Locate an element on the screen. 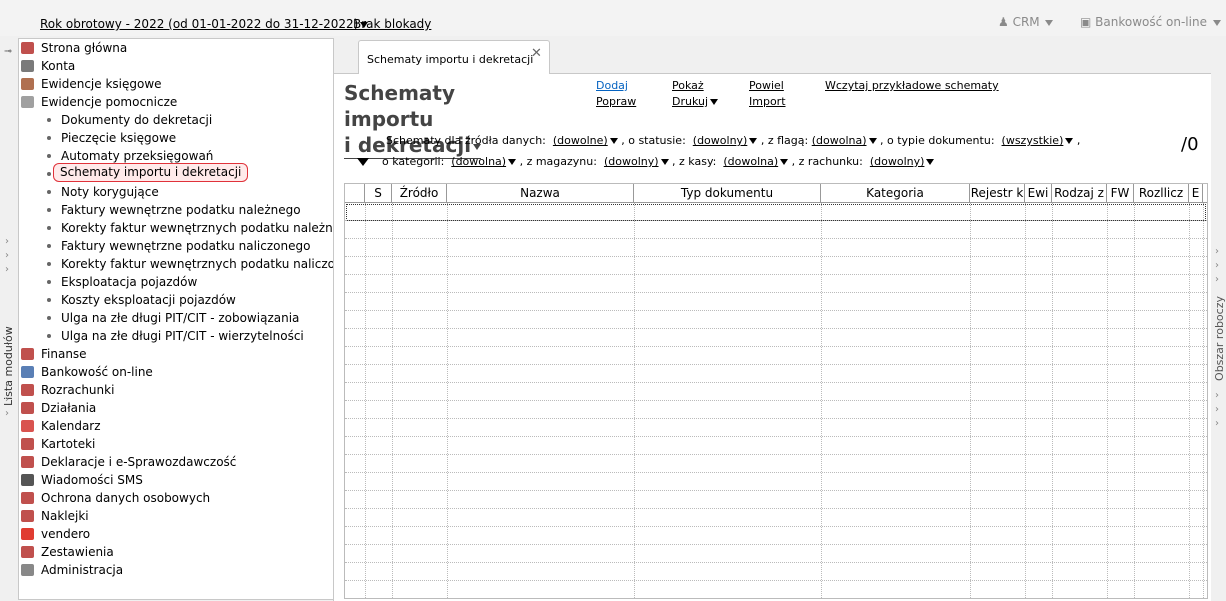 This screenshot has height=601, width=1226. column-header: Źródło is located at coordinates (419, 193).